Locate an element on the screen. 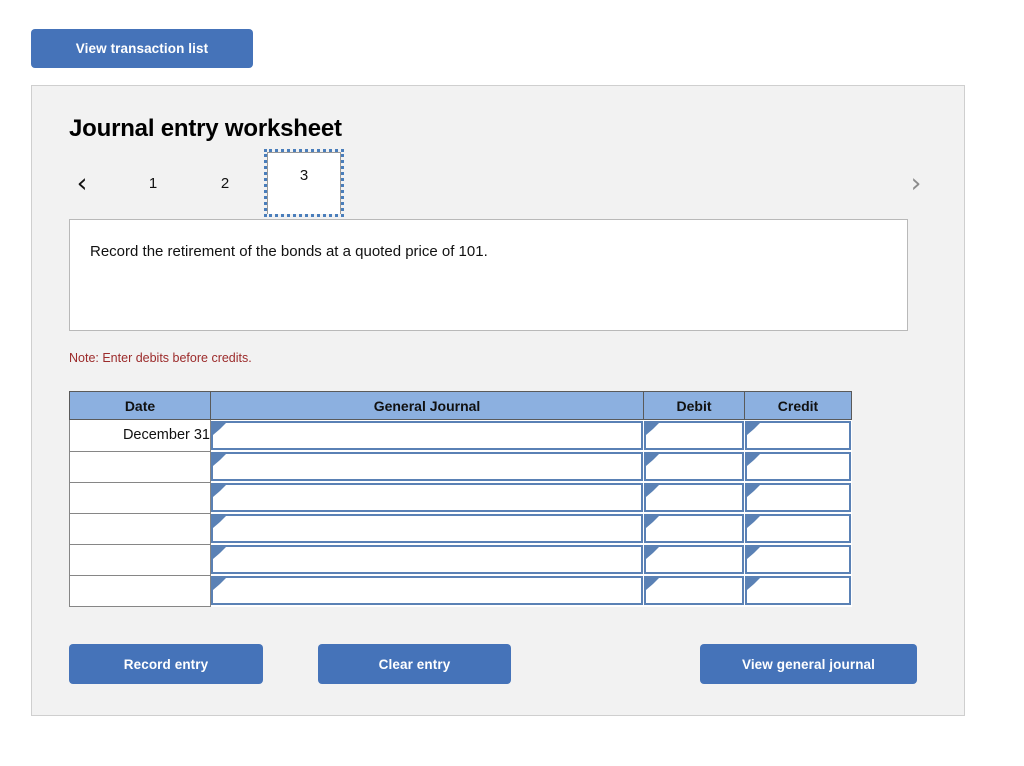  debits-before-credits-note: Note: Enter debits before credits. is located at coordinates (160, 358).